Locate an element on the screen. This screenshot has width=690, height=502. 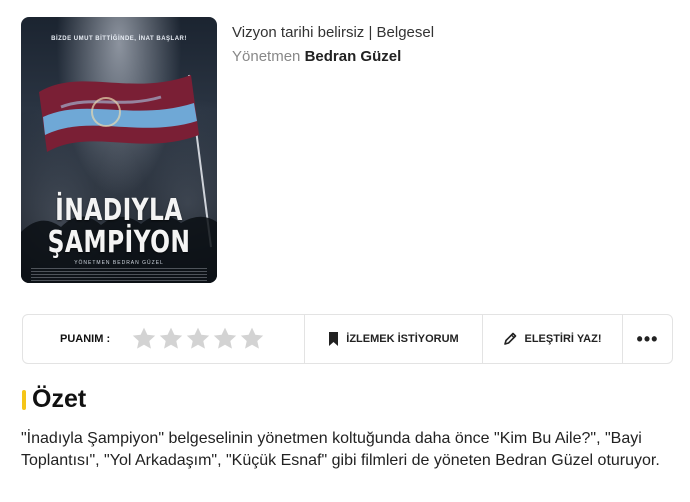
release-status: Vizyon tarihi belirsiz is located at coordinates (298, 32).